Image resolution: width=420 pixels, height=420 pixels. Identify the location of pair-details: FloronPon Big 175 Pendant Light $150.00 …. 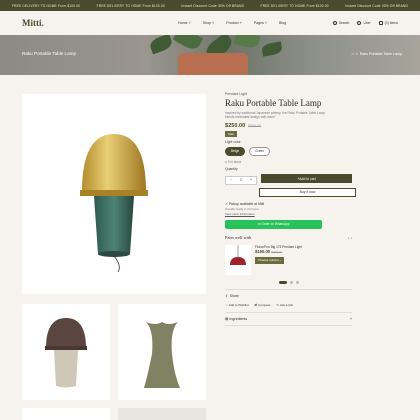
(278, 260).